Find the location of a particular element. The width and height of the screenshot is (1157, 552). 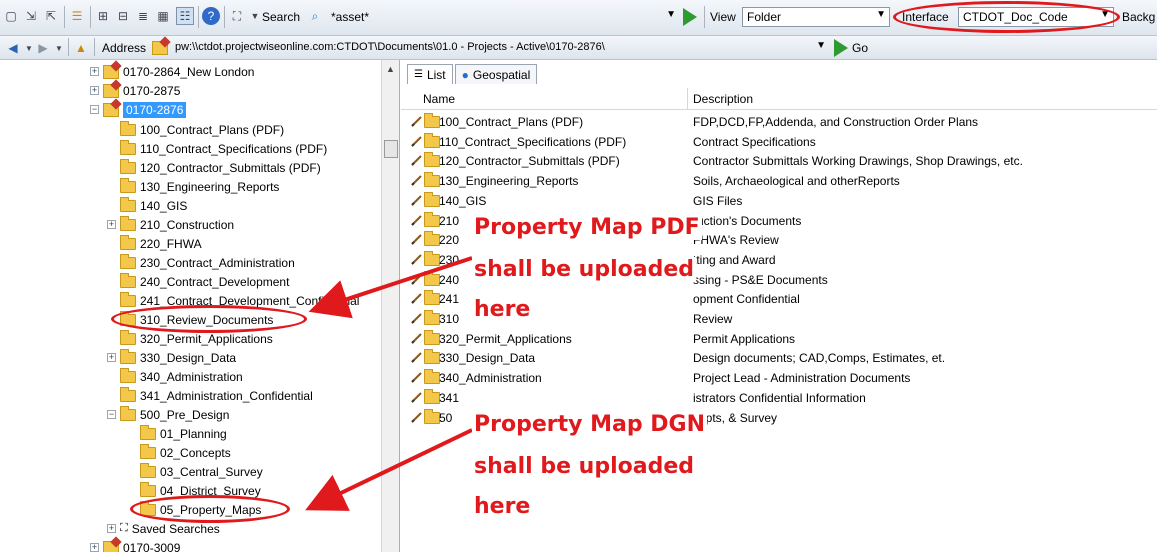

tree-item-label: 500_Pre_Design is located at coordinates (185, 414).